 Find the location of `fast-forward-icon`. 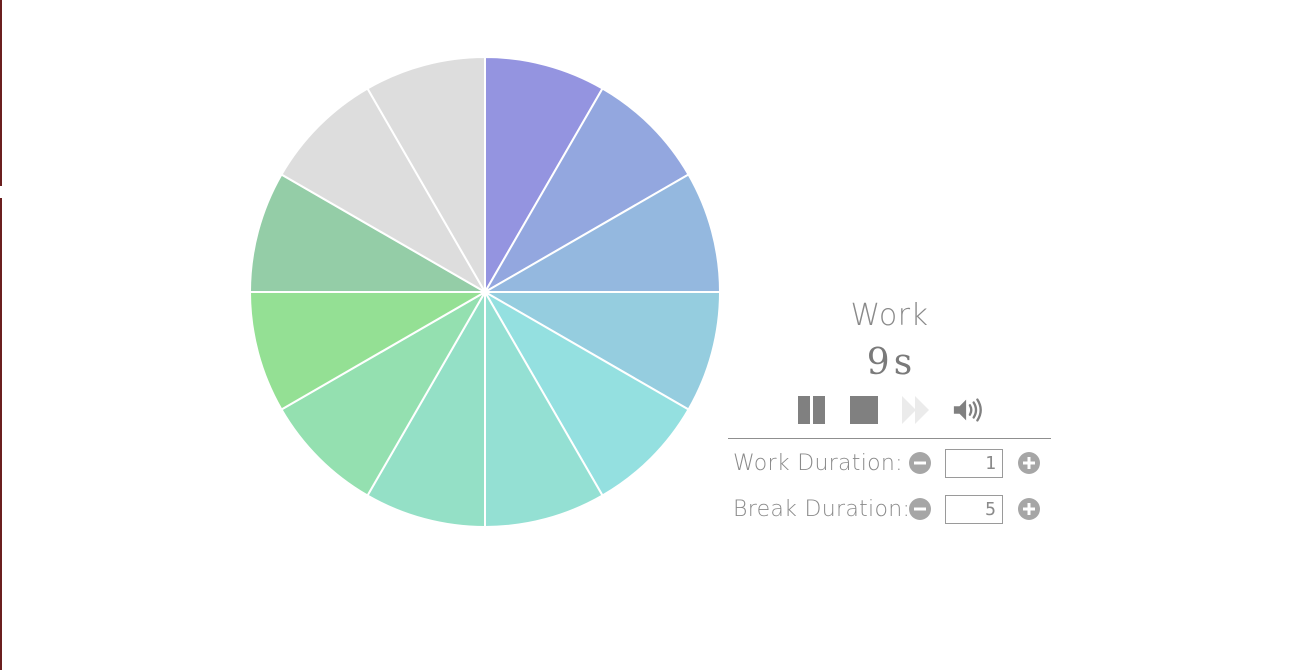

fast-forward-icon is located at coordinates (915, 410).